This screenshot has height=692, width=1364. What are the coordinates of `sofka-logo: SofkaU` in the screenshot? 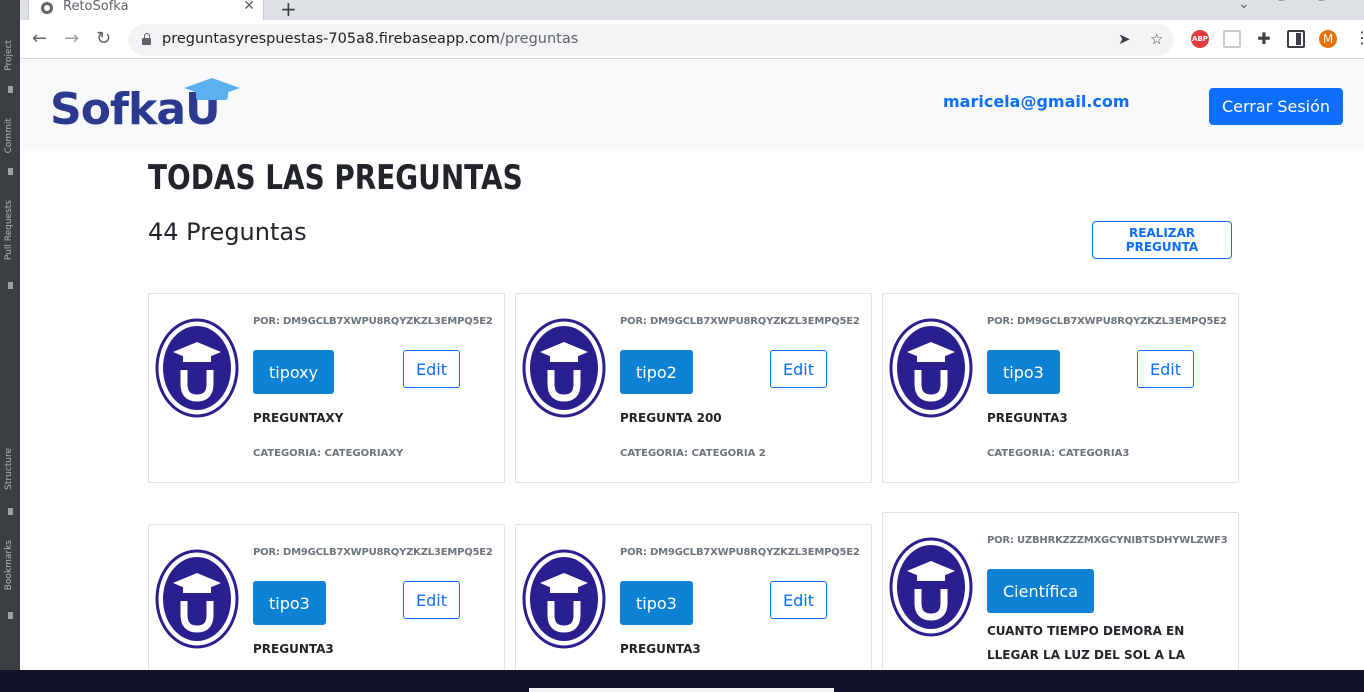 It's located at (150, 108).